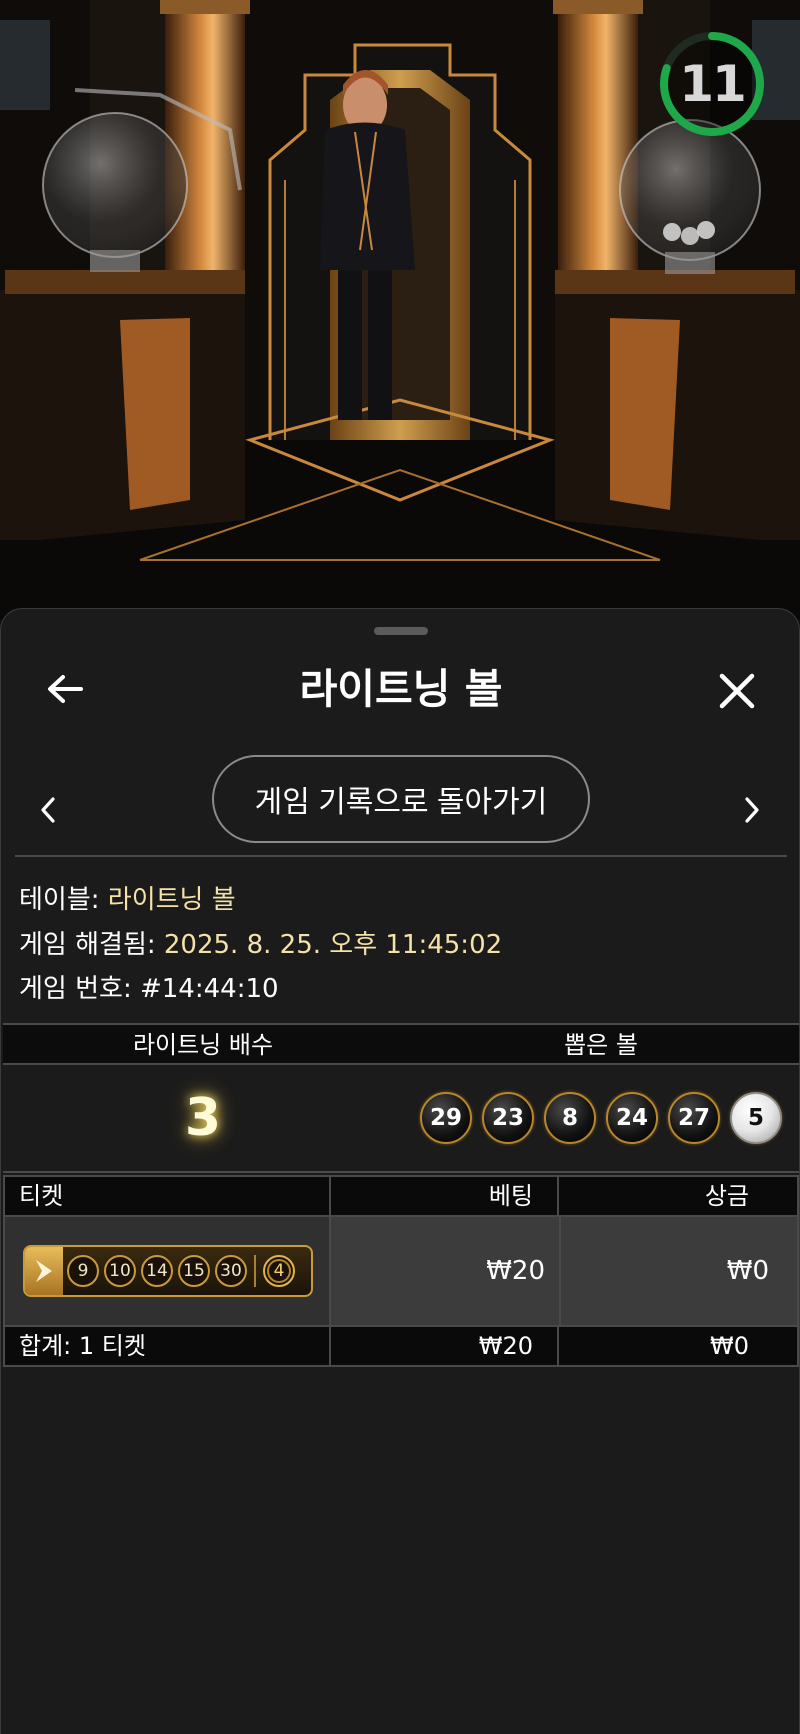 The height and width of the screenshot is (1734, 800). Describe the element at coordinates (157, 1271) in the screenshot. I see `ticket-number: 14` at that location.